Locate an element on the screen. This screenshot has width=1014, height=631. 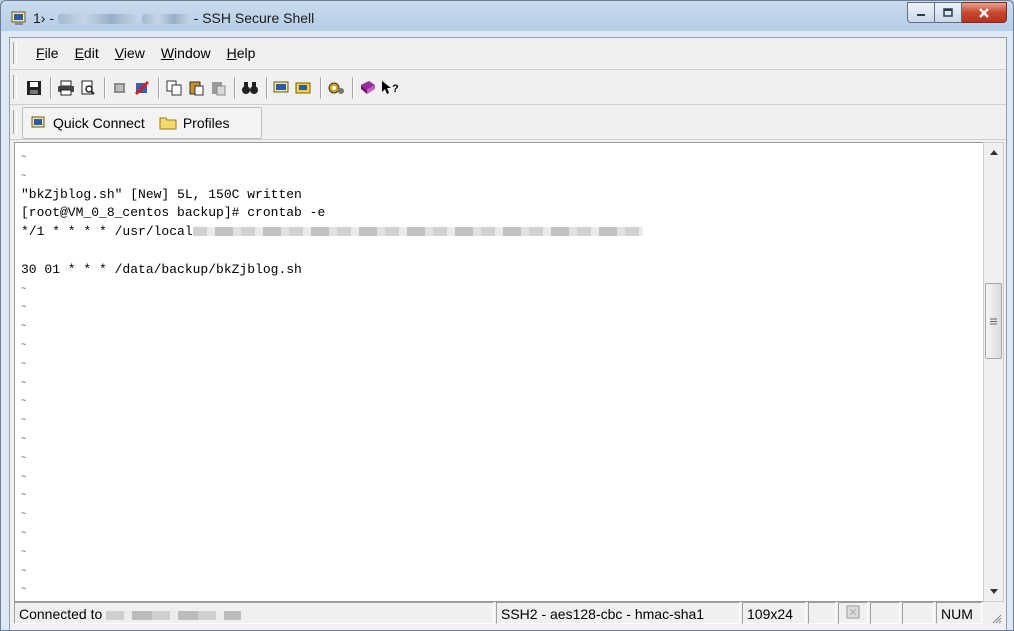
terminal-line: */1 * * * * /usr/local is located at coordinates (332, 232).